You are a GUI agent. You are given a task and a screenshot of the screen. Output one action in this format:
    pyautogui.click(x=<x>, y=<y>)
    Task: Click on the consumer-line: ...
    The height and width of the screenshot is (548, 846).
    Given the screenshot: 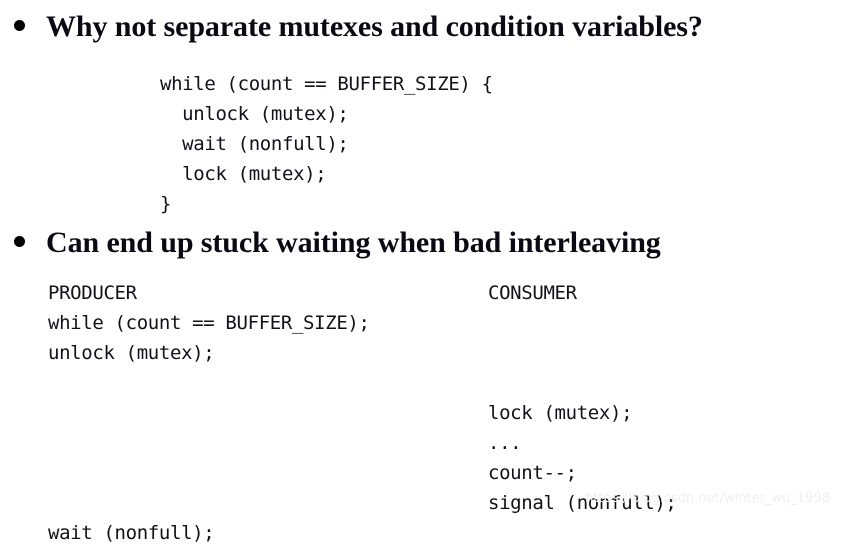 What is the action you would take?
    pyautogui.click(x=505, y=443)
    